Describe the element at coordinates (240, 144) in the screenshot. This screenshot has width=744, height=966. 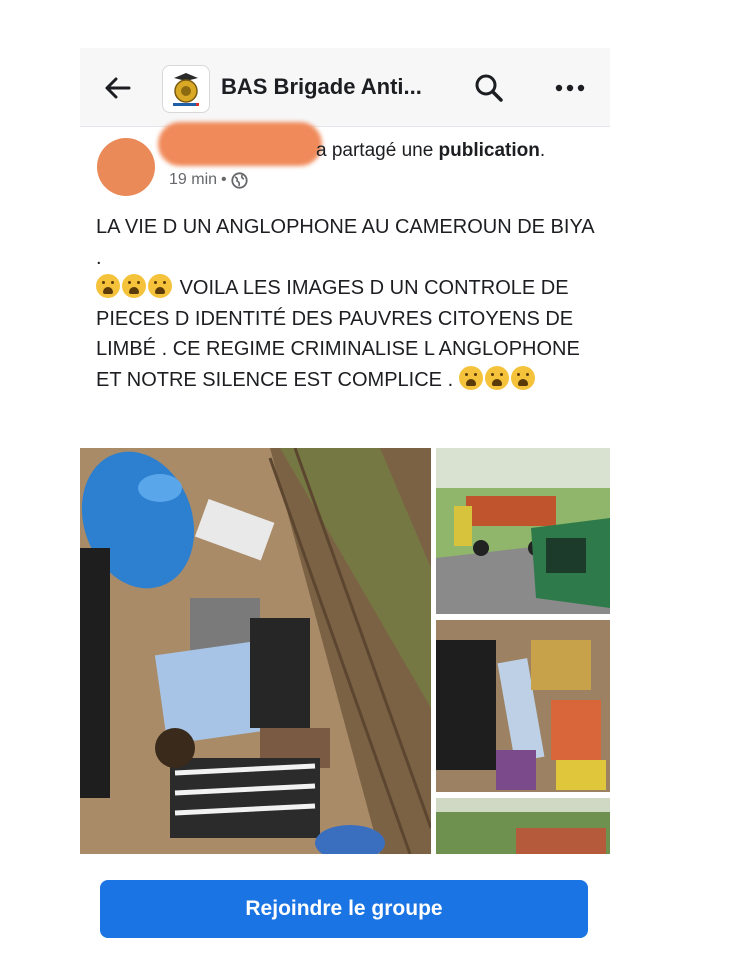
I see `redacted-author-name` at that location.